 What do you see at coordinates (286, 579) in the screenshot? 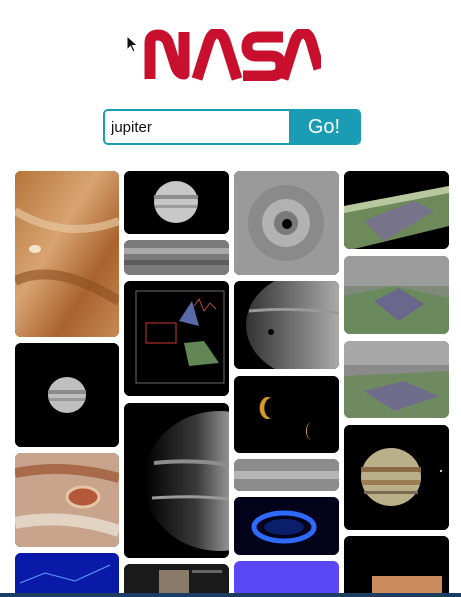
I see `thumbnail-jupiter-purple-tile` at bounding box center [286, 579].